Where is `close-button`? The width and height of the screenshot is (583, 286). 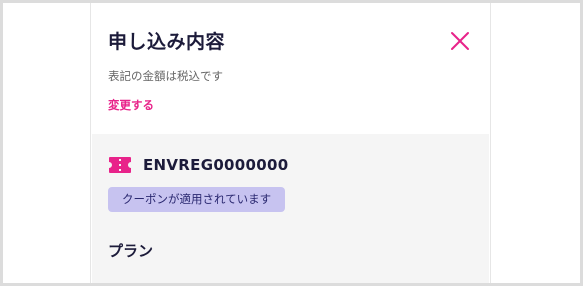
close-button is located at coordinates (460, 41).